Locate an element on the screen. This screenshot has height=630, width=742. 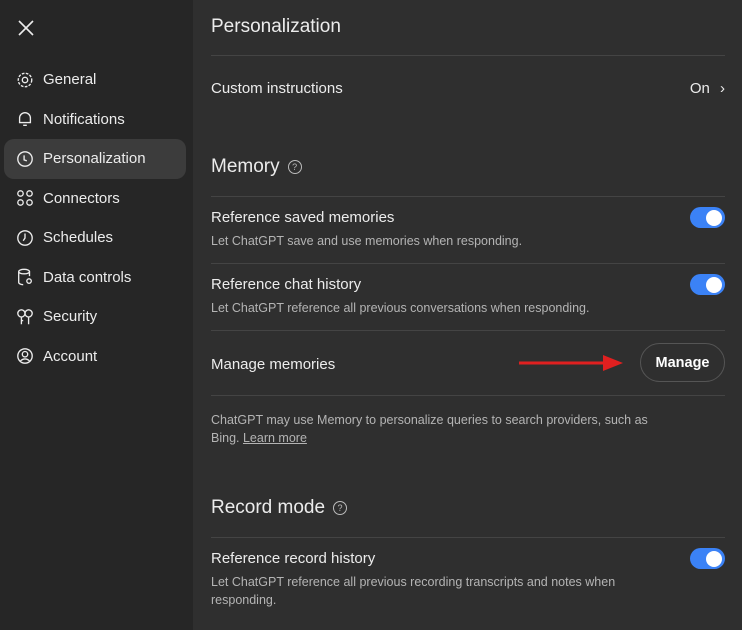
chevron-right-icon: › is located at coordinates (722, 88).